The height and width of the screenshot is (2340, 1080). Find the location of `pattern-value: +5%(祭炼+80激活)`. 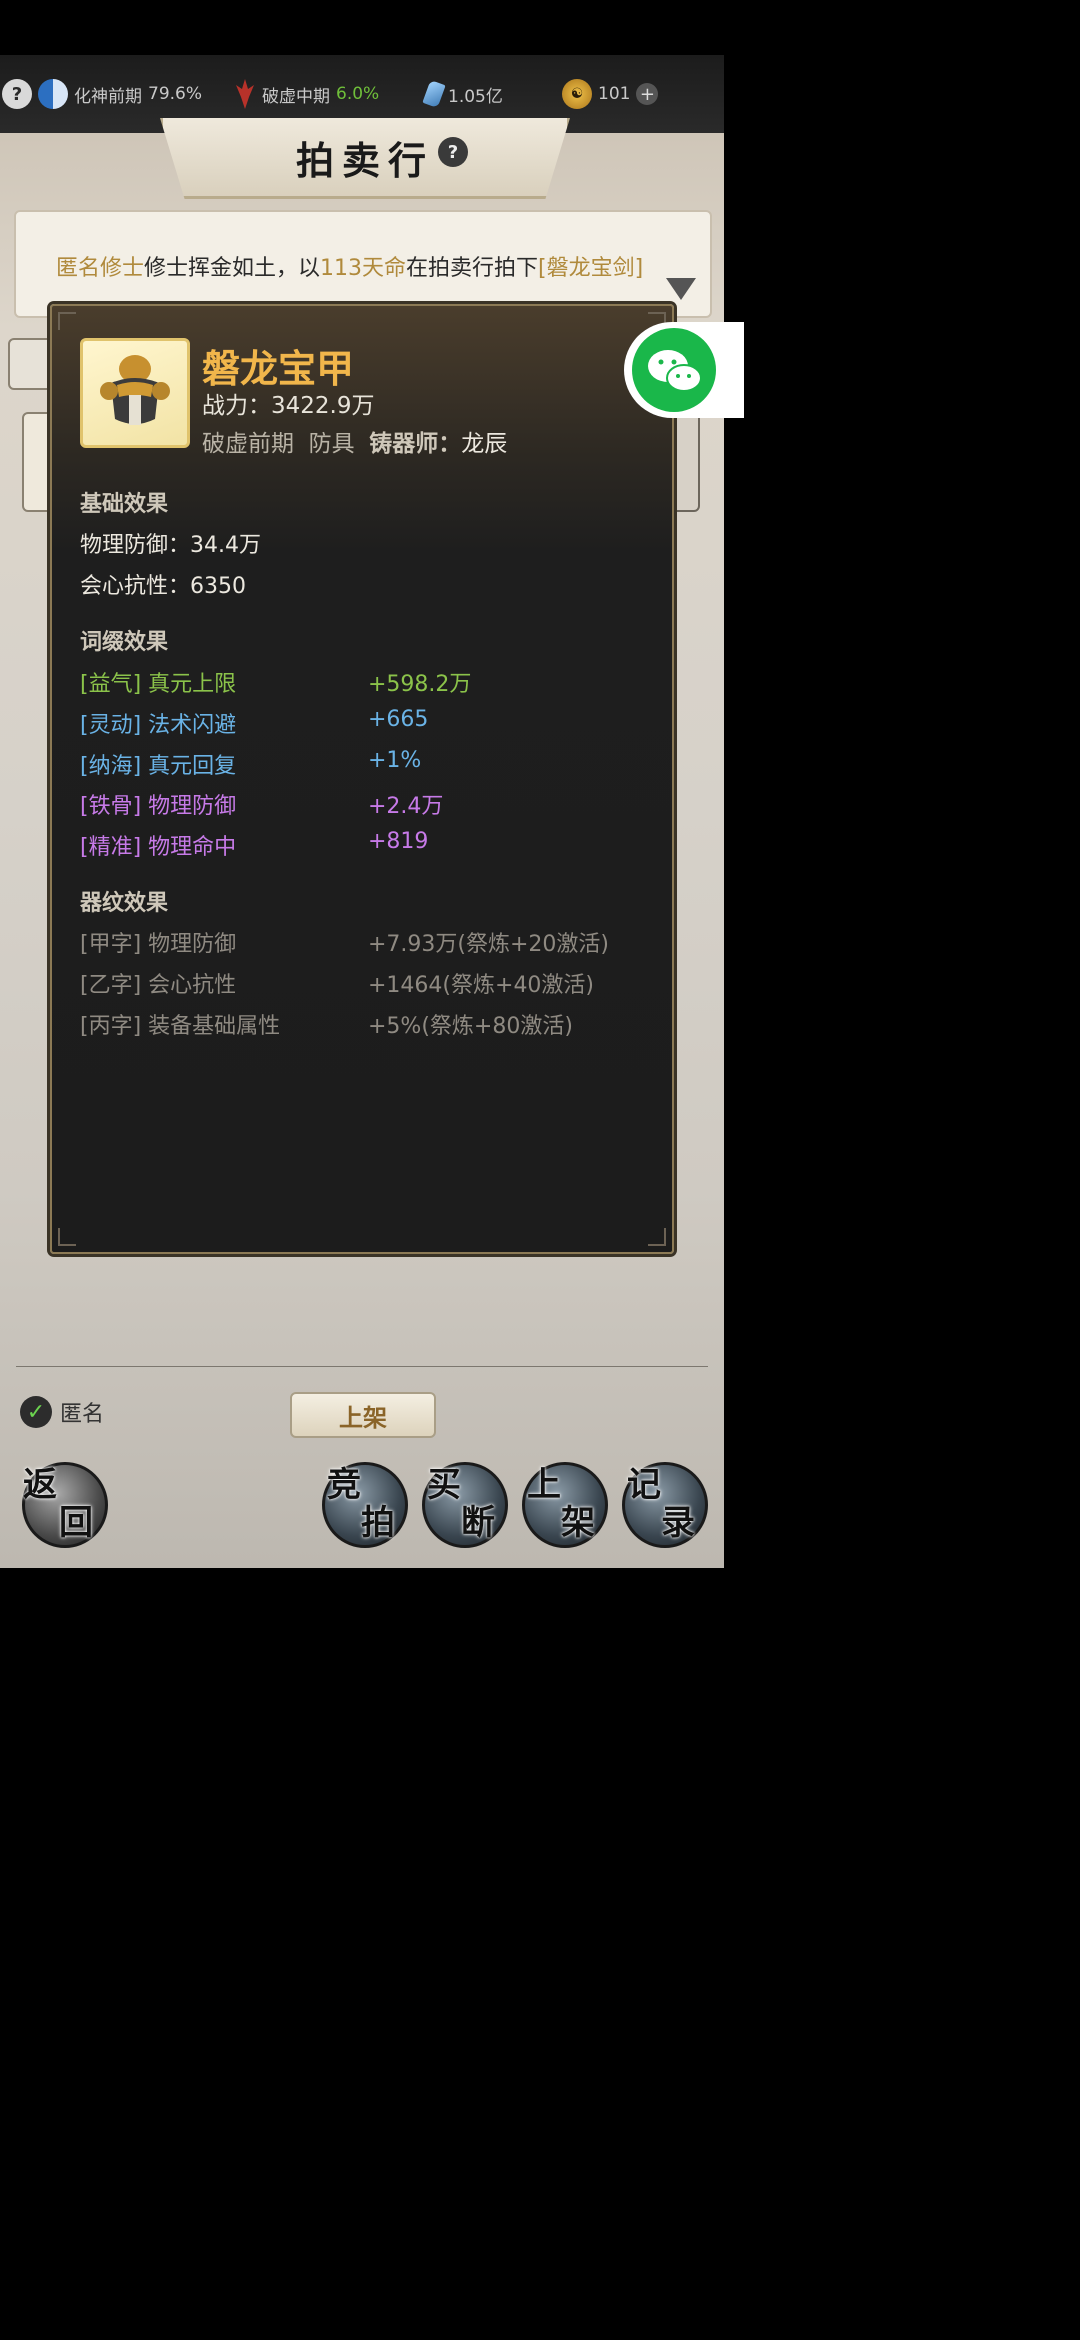

pattern-value: +5%(祭炼+80激活) is located at coordinates (470, 1026).